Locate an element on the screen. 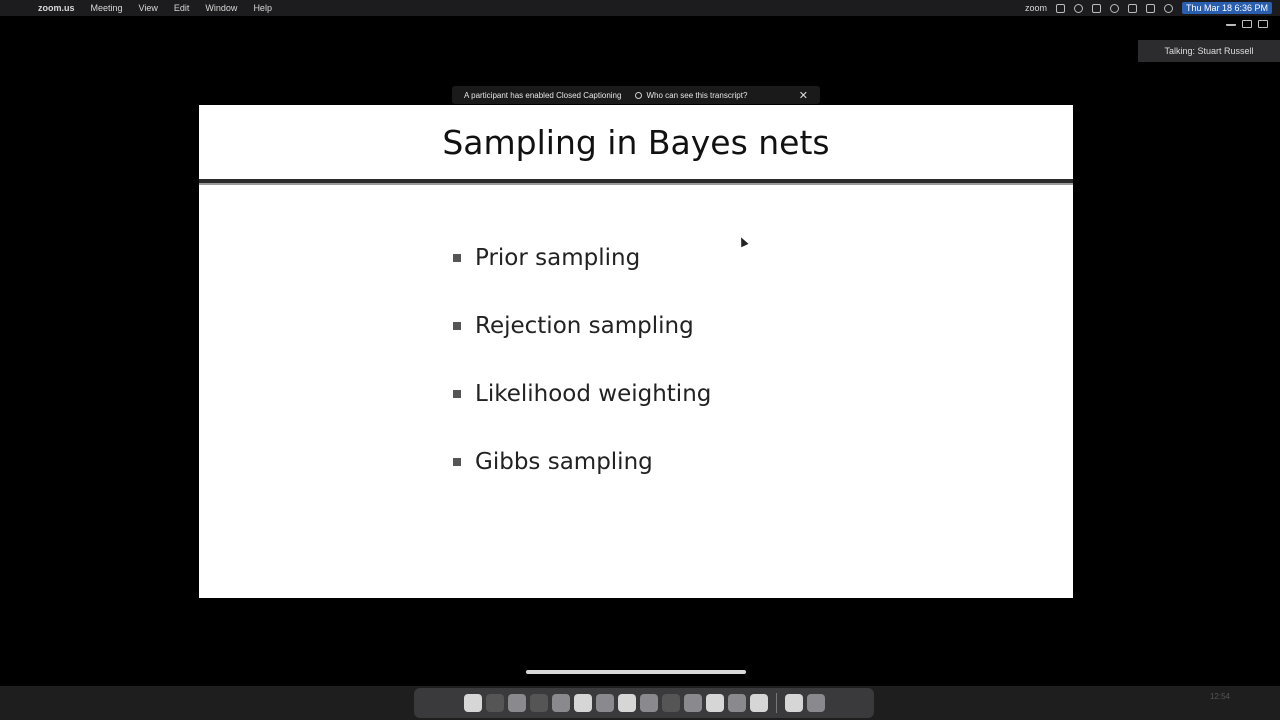  messages-icon is located at coordinates (560, 703).